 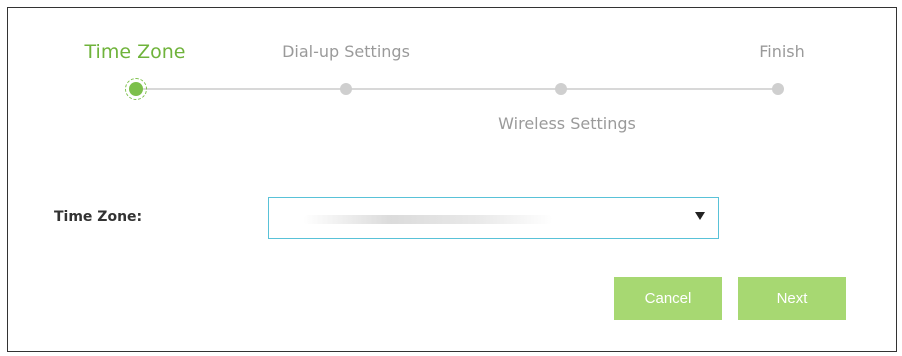 What do you see at coordinates (135, 52) in the screenshot?
I see `step-label-time-zone: Time Zone` at bounding box center [135, 52].